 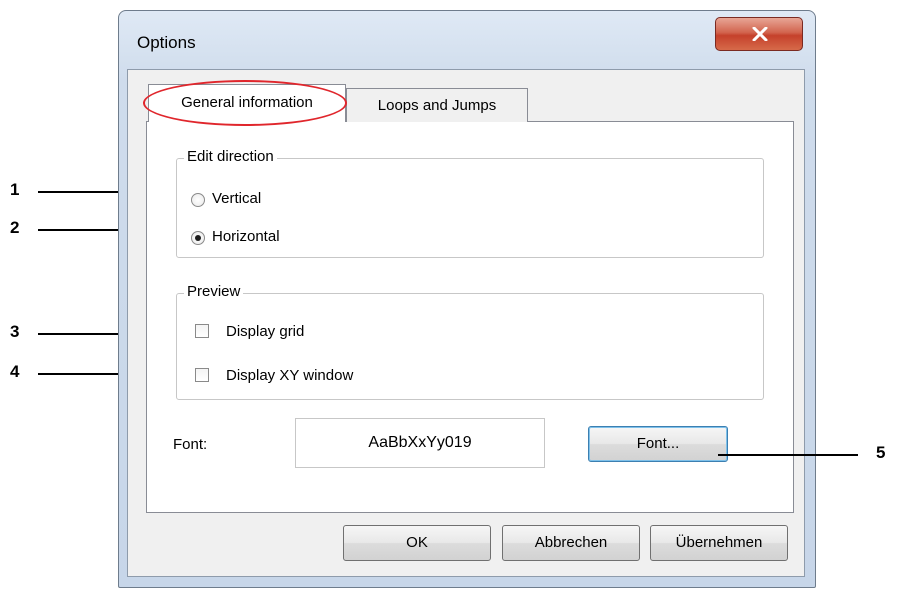 What do you see at coordinates (166, 42) in the screenshot?
I see `window-title: Options` at bounding box center [166, 42].